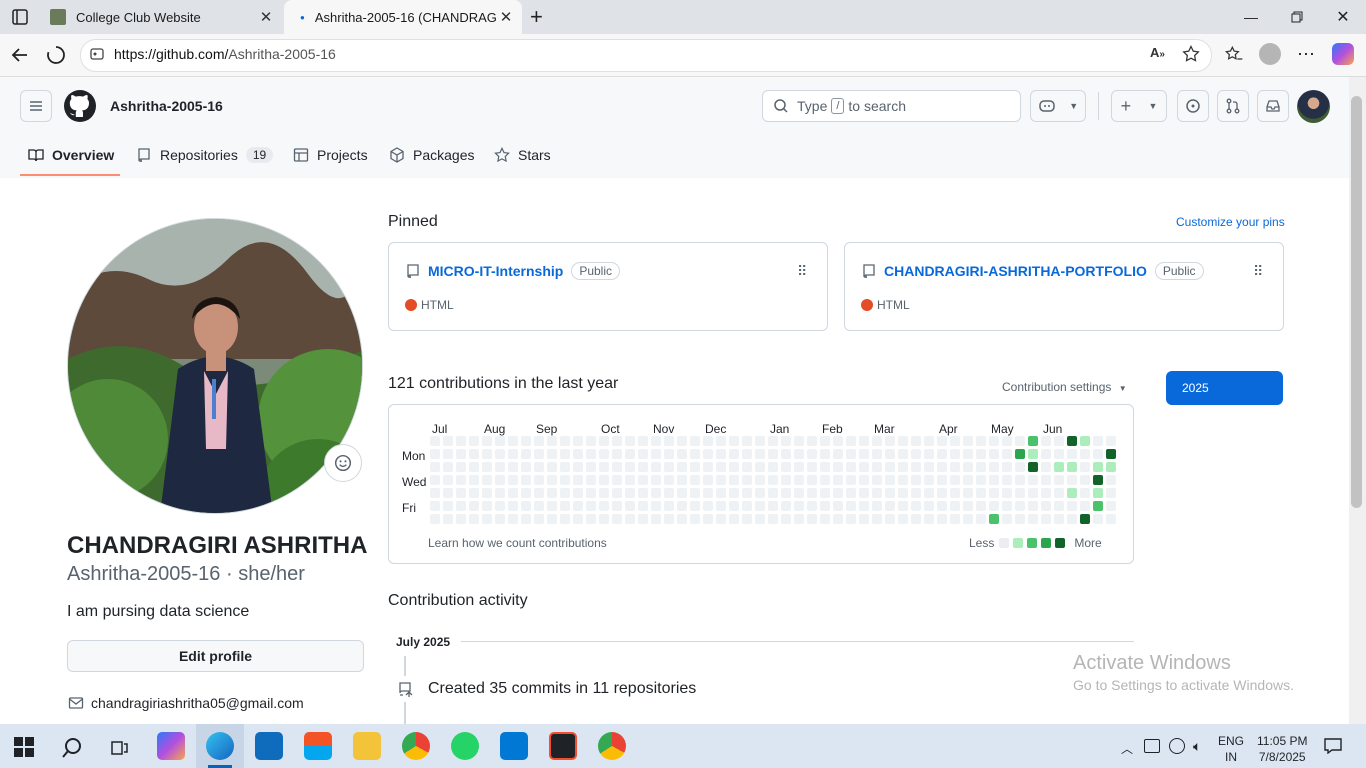 The image size is (1366, 768). Describe the element at coordinates (1064, 387) in the screenshot. I see `contribution-settings-dropdown: Contribution settings ▼` at that location.